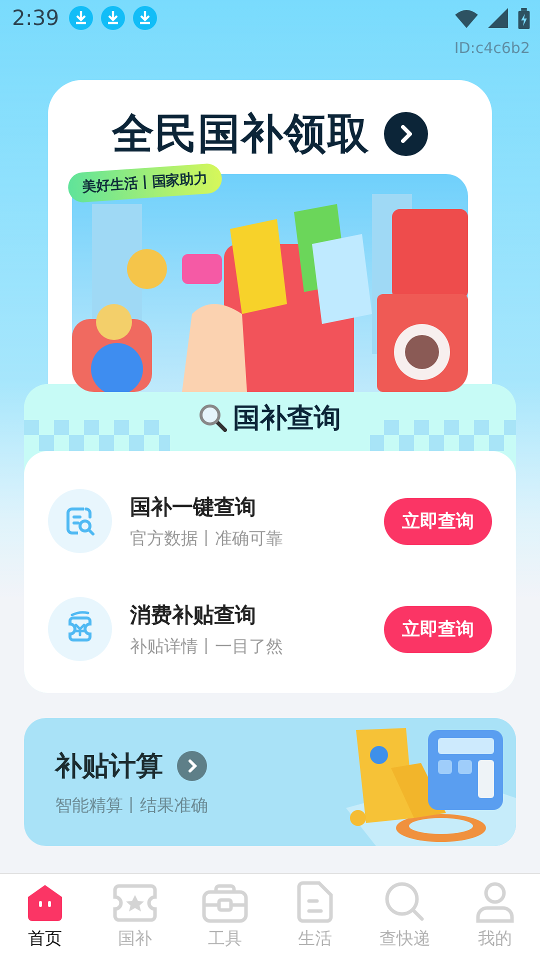  What do you see at coordinates (405, 902) in the screenshot?
I see `search-icon` at bounding box center [405, 902].